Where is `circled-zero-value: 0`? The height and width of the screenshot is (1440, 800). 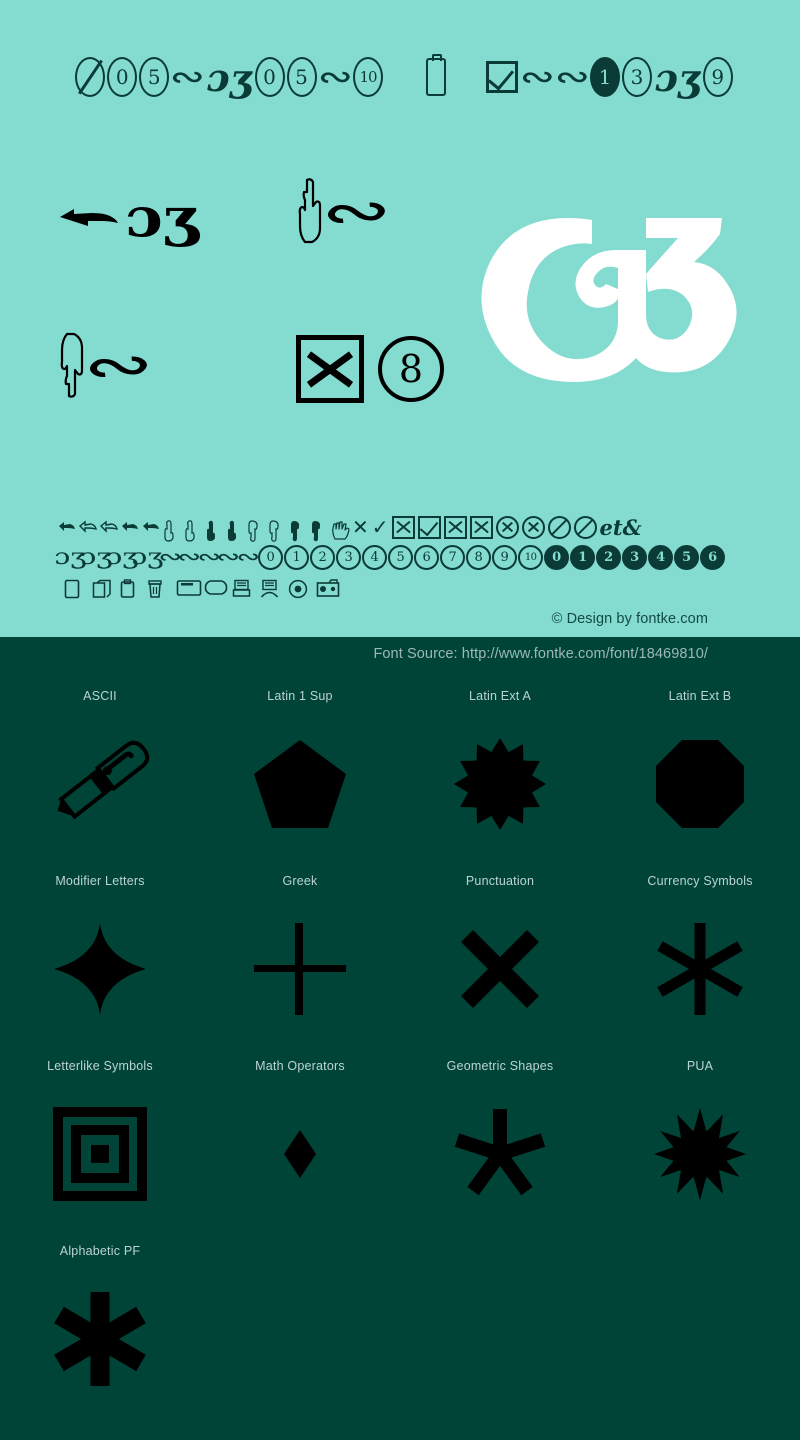 circled-zero-value: 0 is located at coordinates (122, 77).